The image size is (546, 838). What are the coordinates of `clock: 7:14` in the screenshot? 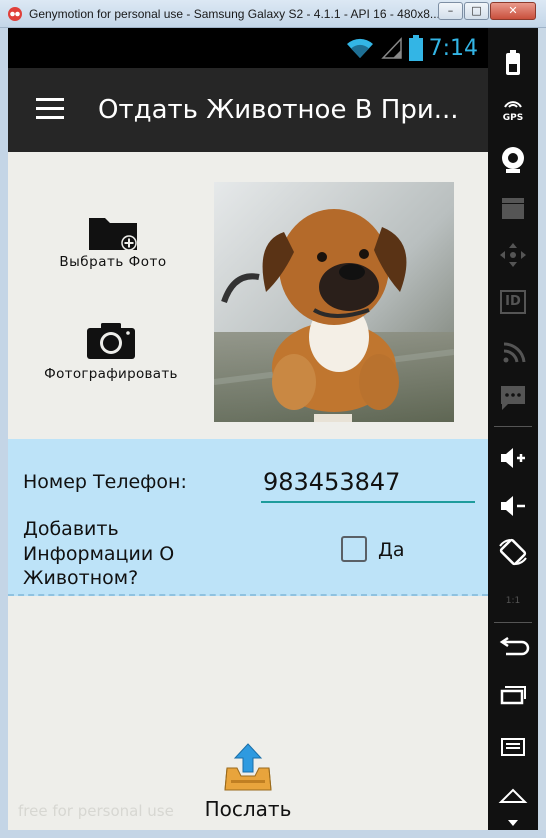 It's located at (453, 48).